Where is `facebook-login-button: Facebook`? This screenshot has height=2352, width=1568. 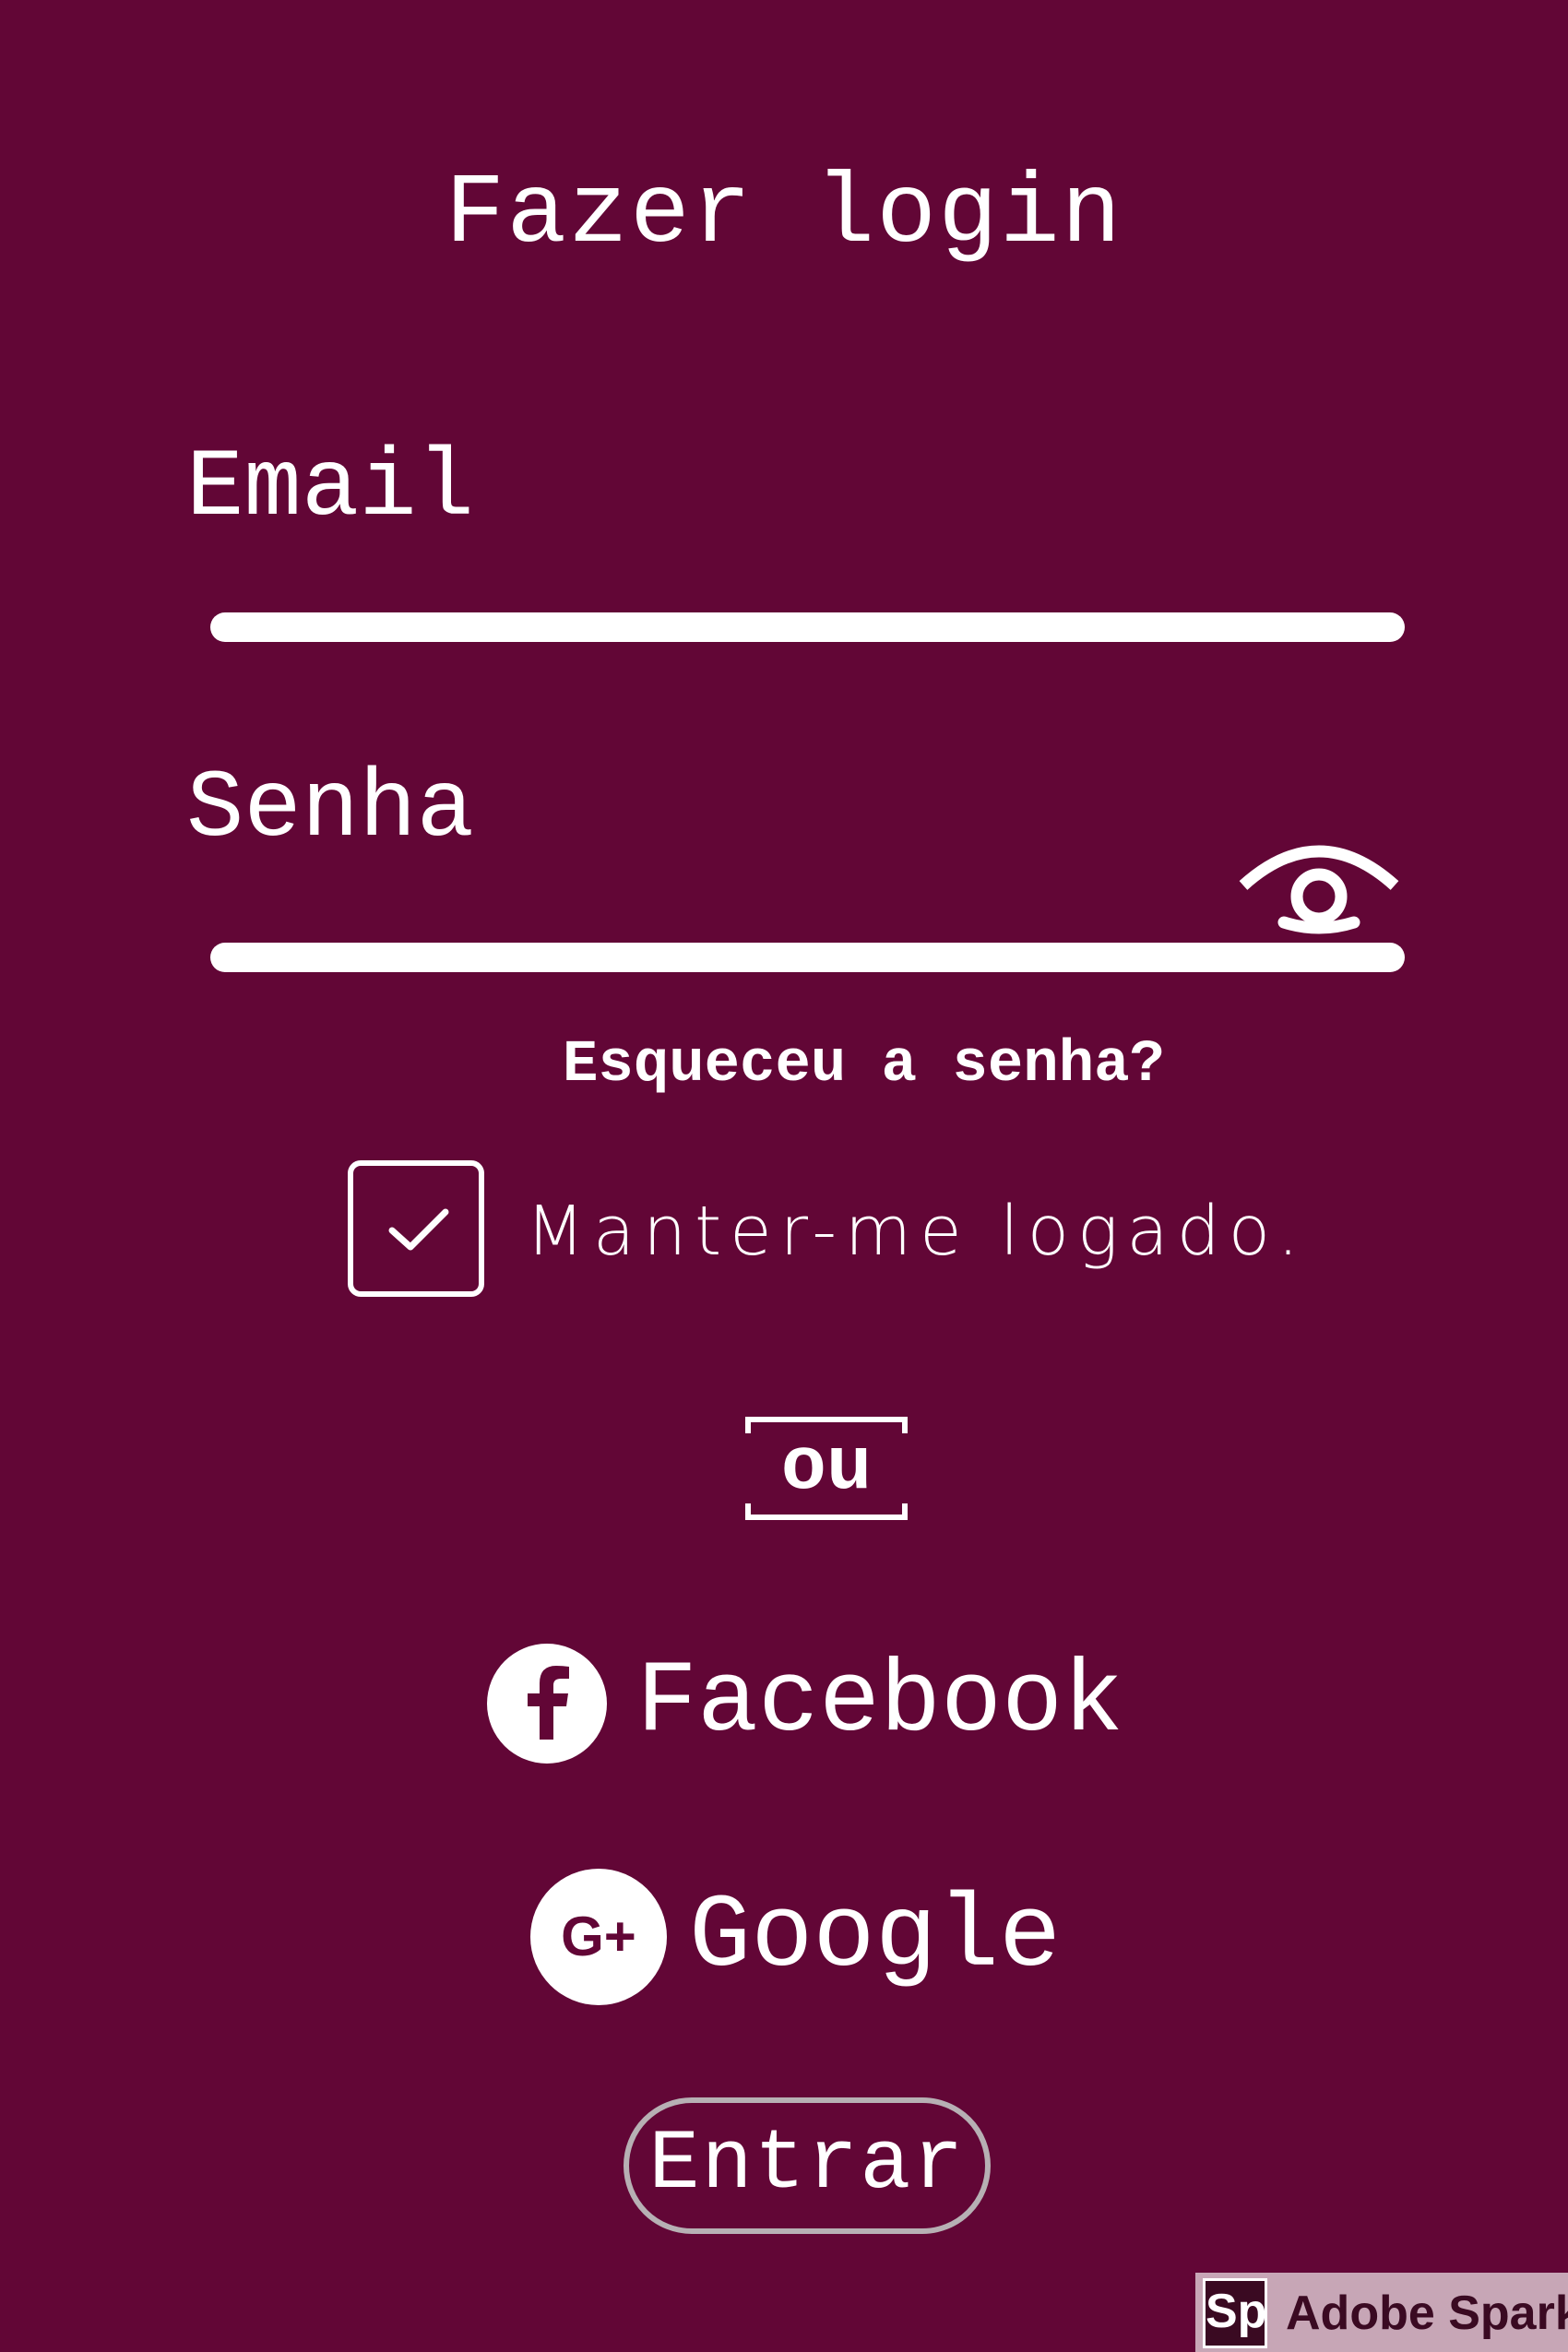 facebook-login-button: Facebook is located at coordinates (810, 1713).